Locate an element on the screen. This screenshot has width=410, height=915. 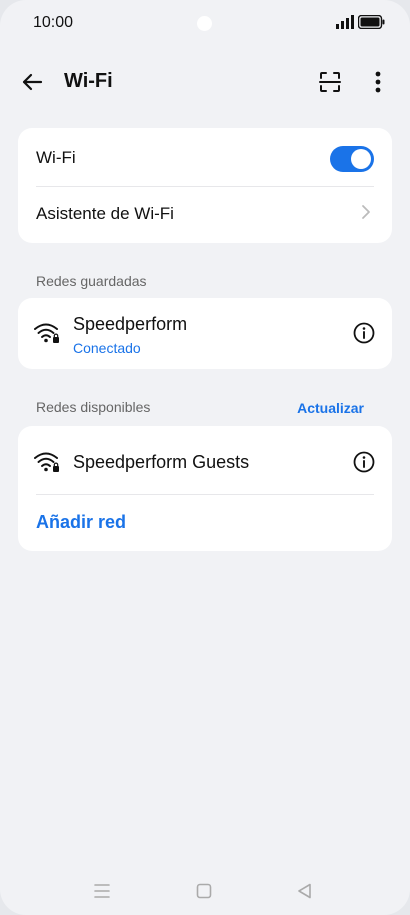
saved-network-name: Speedperform is located at coordinates (130, 324).